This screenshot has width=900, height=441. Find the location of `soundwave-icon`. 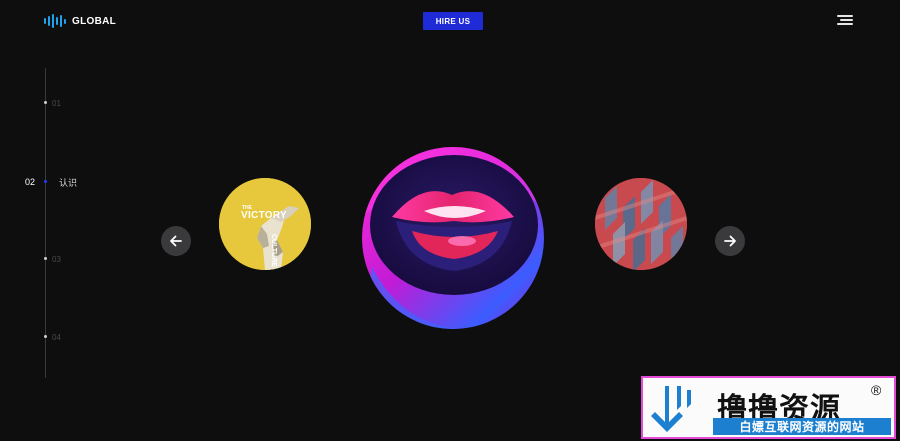

soundwave-icon is located at coordinates (55, 21).